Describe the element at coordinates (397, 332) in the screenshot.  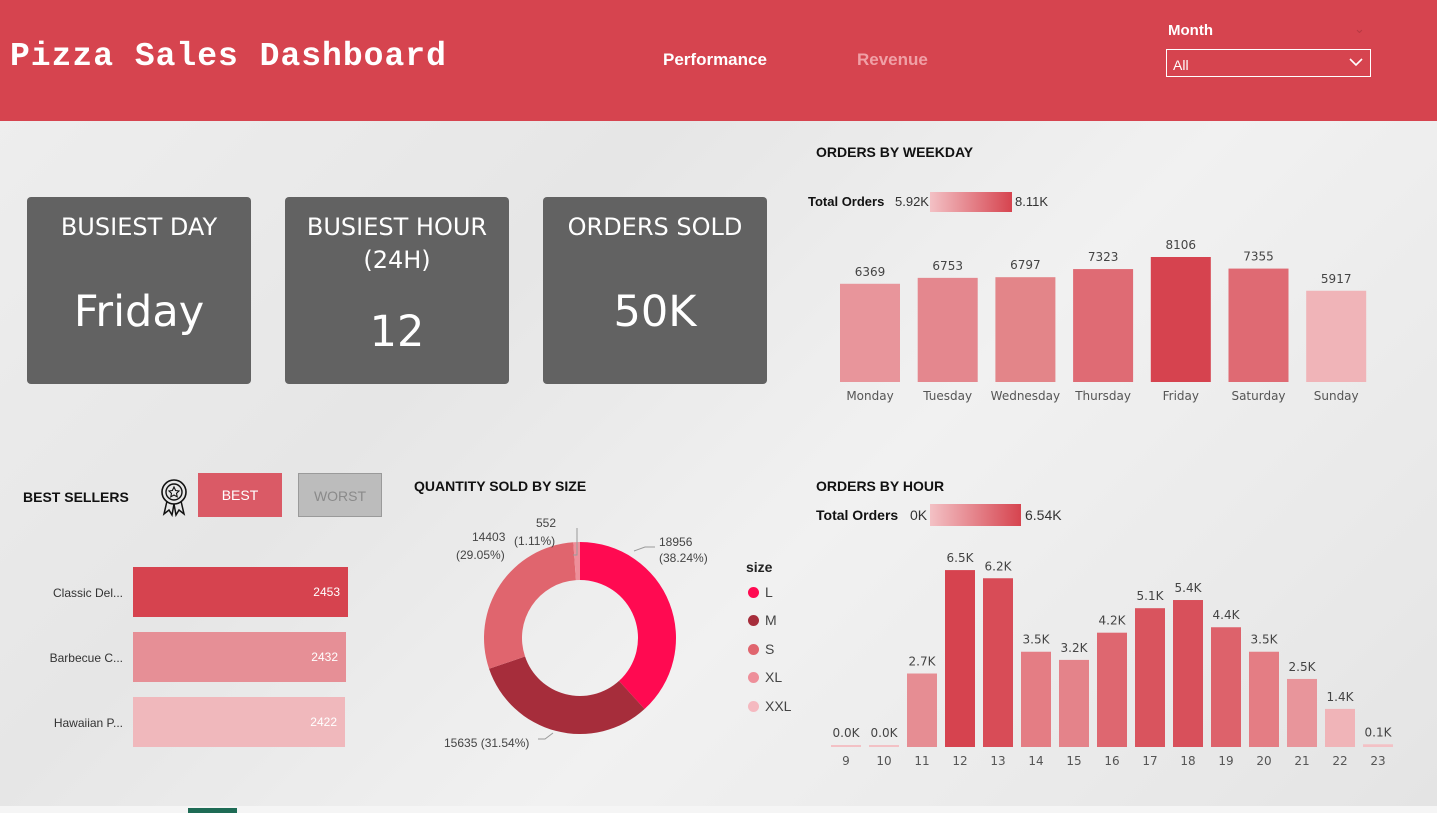
I see `kpi-value: 12` at that location.